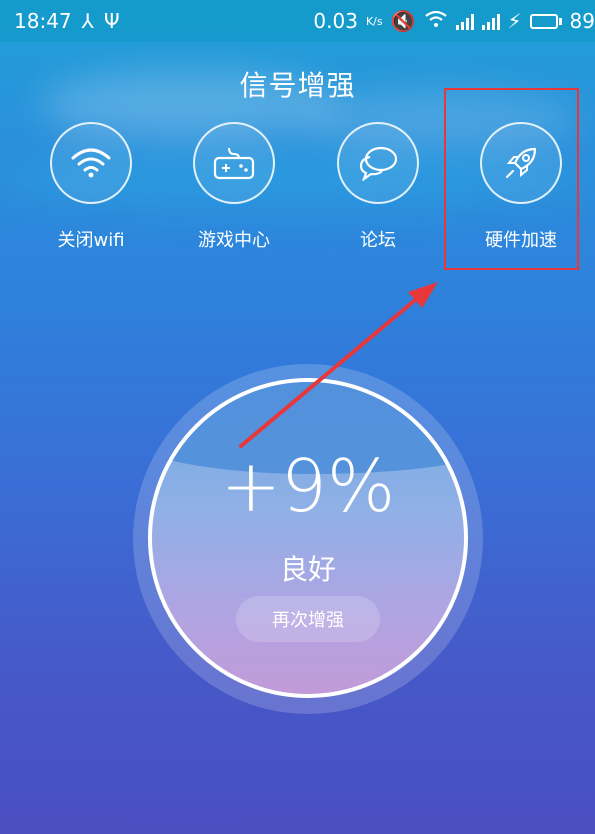 The image size is (595, 834). I want to click on boost-again-button: 再次增强, so click(308, 619).